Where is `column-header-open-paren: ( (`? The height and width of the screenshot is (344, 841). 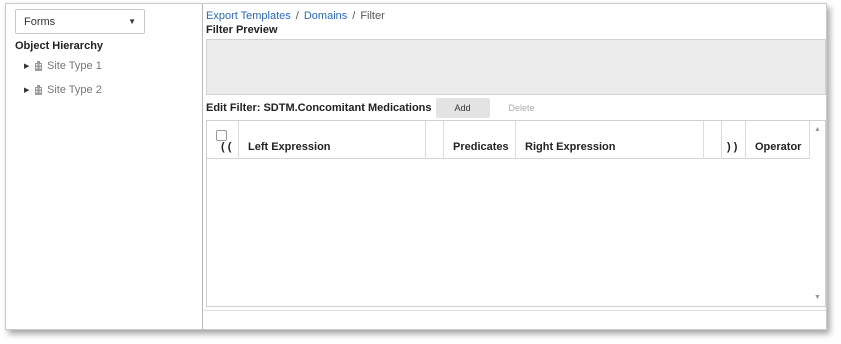 column-header-open-paren: ( ( is located at coordinates (223, 140).